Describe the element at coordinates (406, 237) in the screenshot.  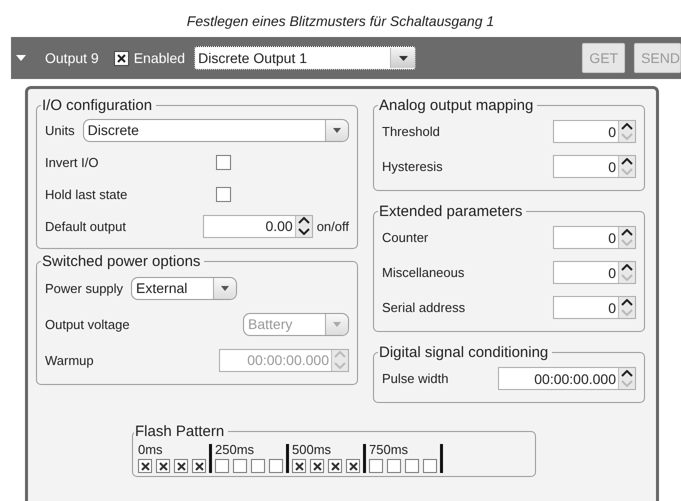
I see `field-label: Counter` at that location.